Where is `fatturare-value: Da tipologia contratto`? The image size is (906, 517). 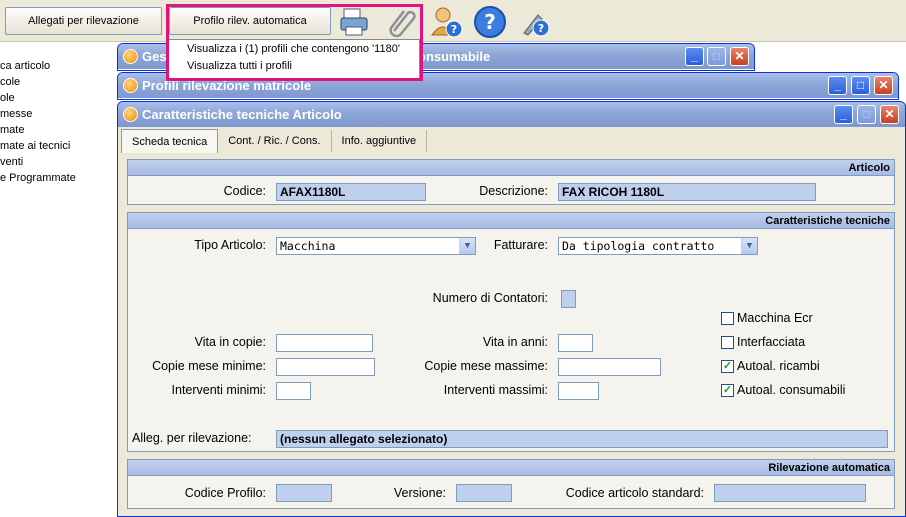 fatturare-value: Da tipologia contratto is located at coordinates (638, 246).